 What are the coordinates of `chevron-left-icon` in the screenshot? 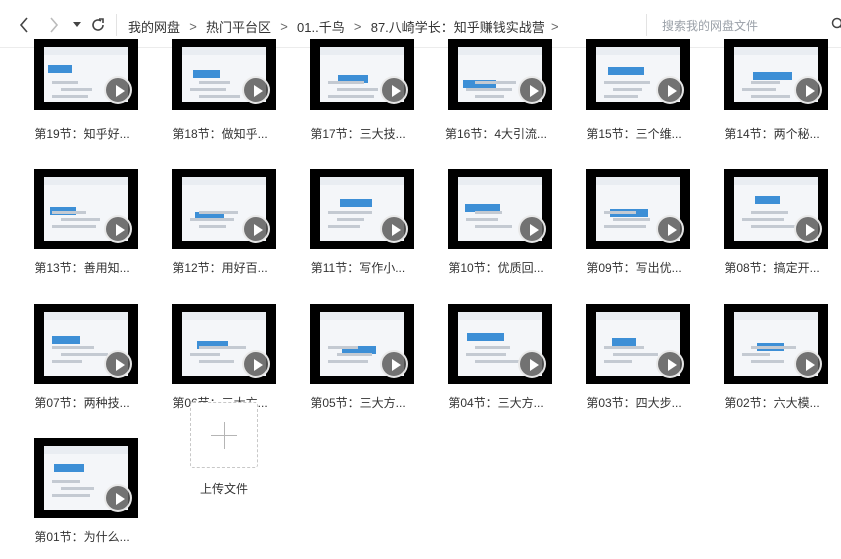 It's located at (24, 25).